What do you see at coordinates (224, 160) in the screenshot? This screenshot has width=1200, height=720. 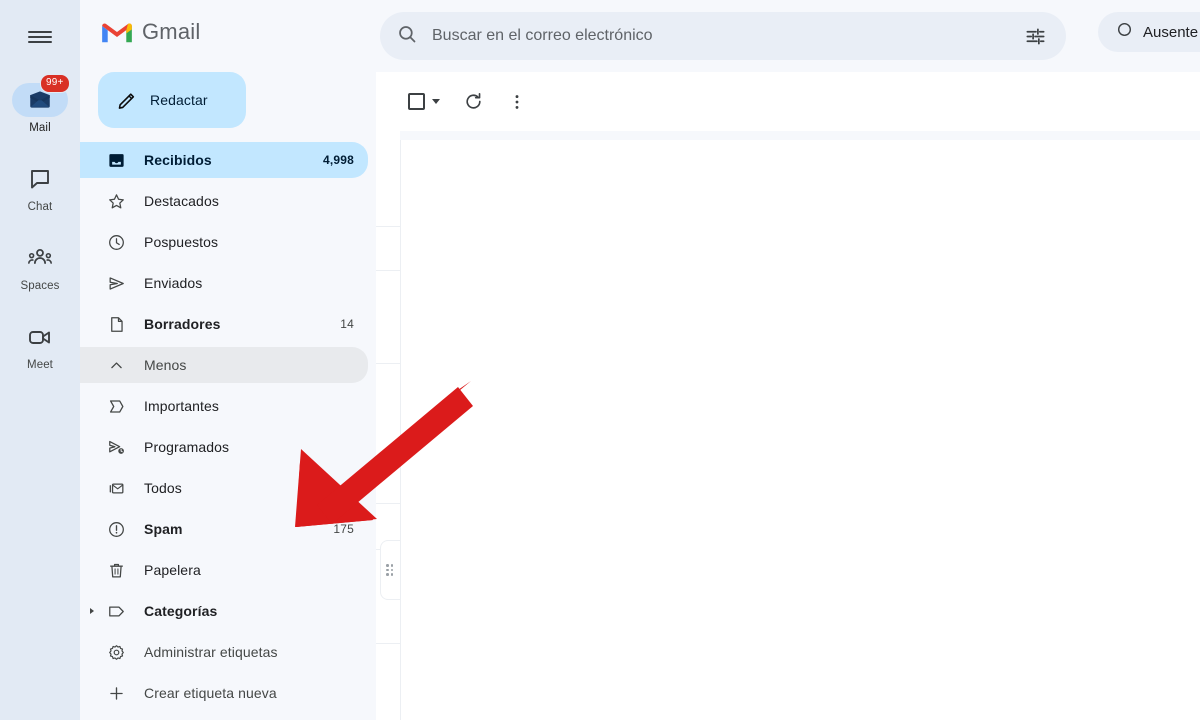 I see `sidebar-item-recibidos: Recibidos 4,998` at bounding box center [224, 160].